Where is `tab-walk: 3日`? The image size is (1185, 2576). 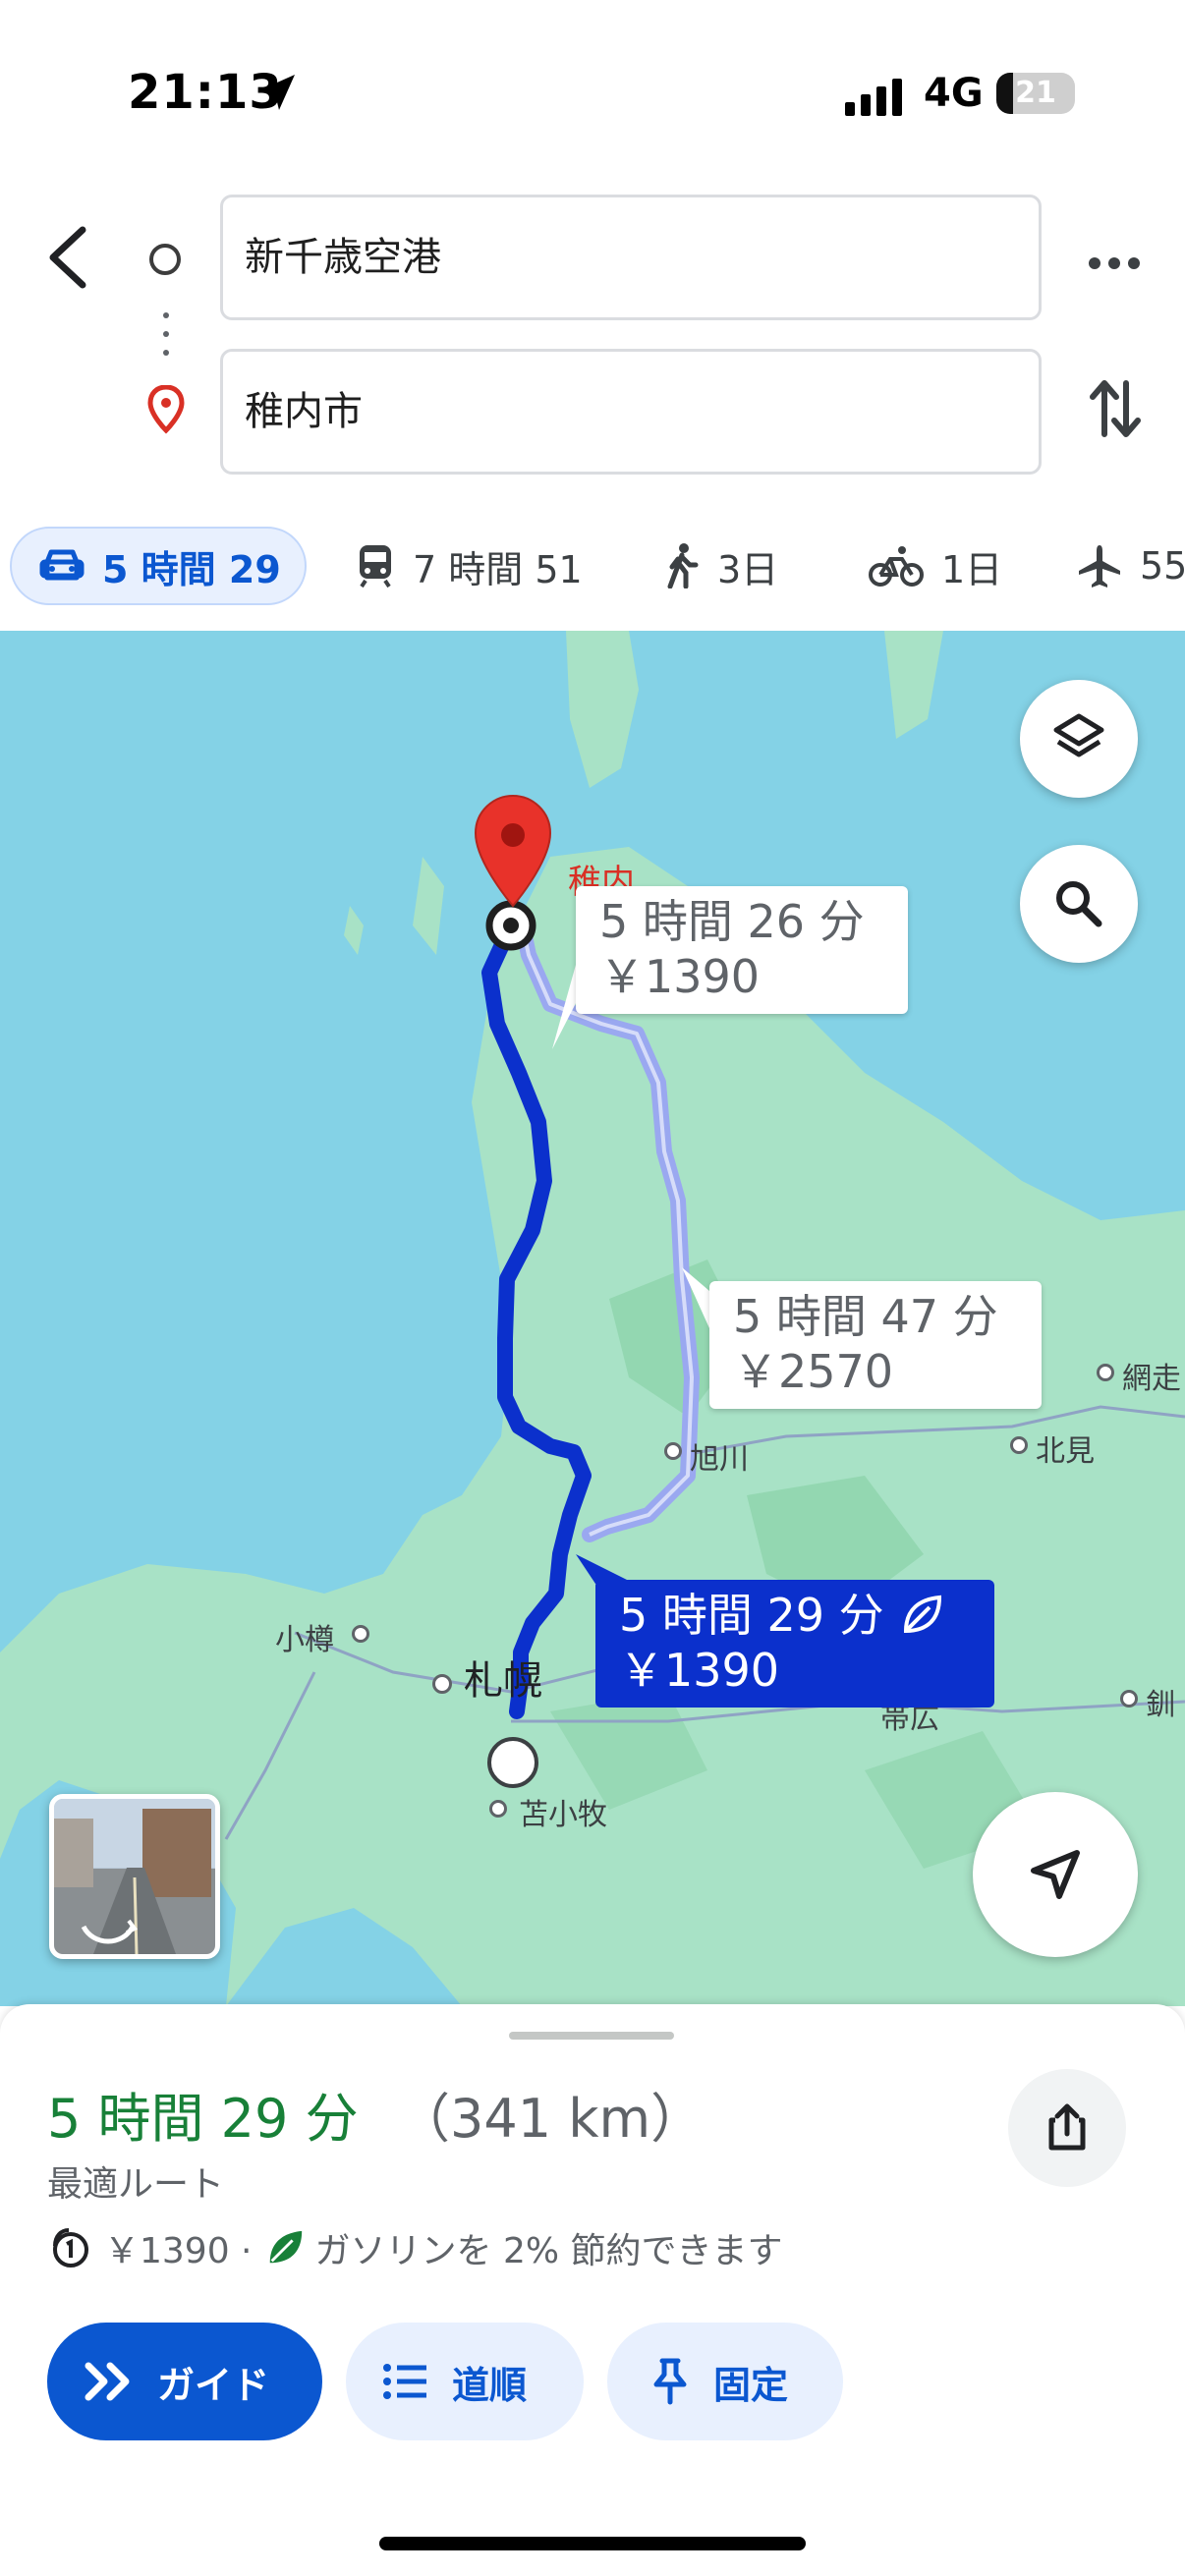 tab-walk: 3日 is located at coordinates (721, 566).